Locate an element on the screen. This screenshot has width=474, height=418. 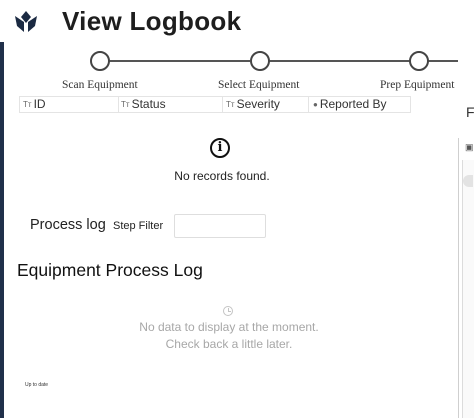
app-header: View Logbook is located at coordinates (237, 21).